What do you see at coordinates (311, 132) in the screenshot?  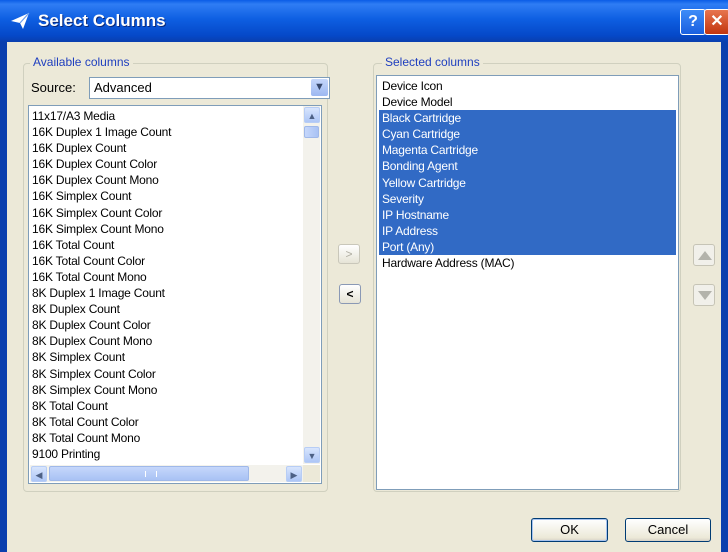 I see `scroll-thumb-vertical` at bounding box center [311, 132].